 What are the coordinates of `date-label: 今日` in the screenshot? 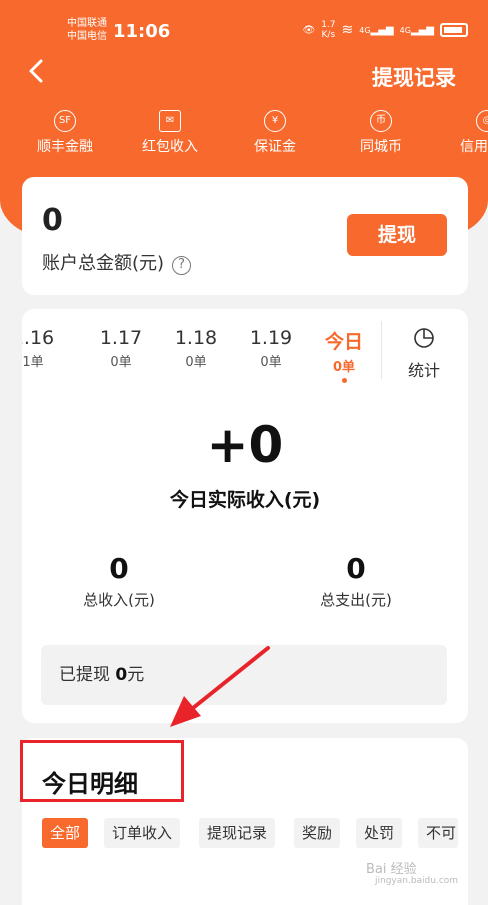 It's located at (343, 342).